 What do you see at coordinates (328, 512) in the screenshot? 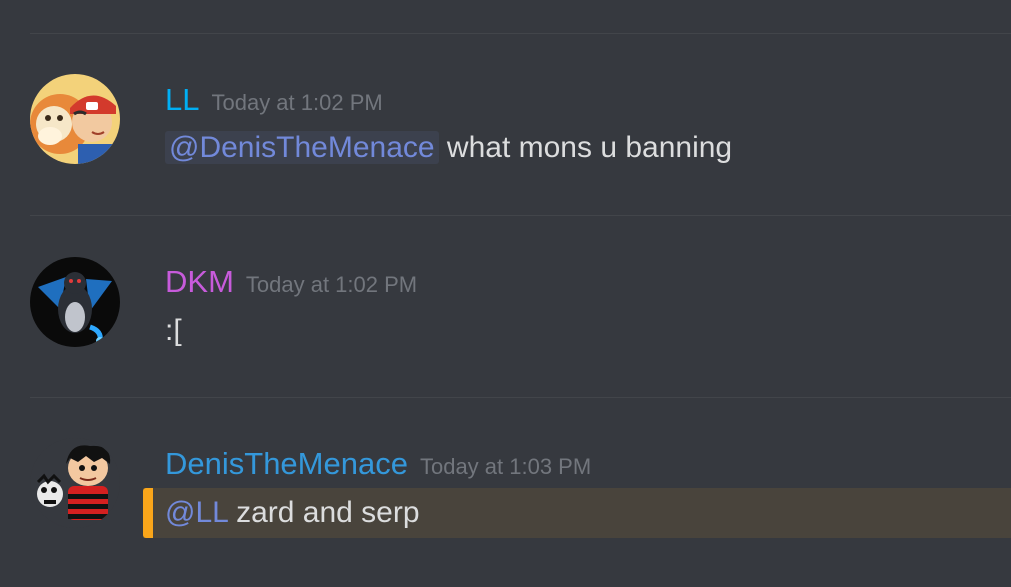
I see `message-text: zard and serp` at bounding box center [328, 512].